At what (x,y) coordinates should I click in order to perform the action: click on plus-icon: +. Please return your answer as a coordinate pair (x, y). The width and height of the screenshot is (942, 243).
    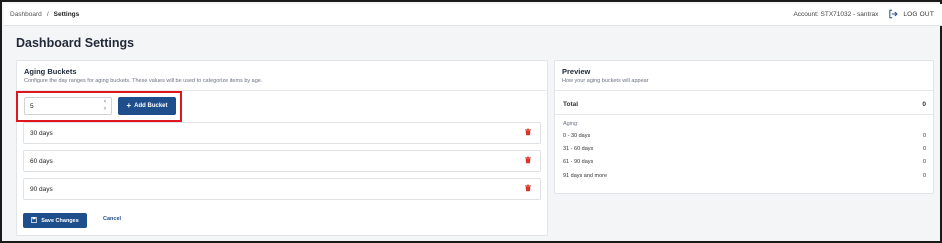
    Looking at the image, I should click on (129, 105).